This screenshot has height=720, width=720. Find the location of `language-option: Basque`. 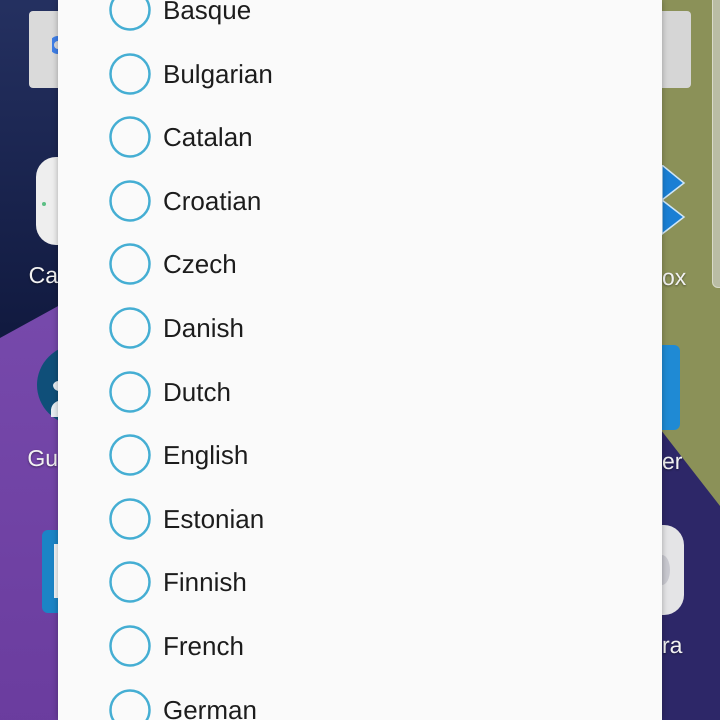

language-option: Basque is located at coordinates (160, 21).